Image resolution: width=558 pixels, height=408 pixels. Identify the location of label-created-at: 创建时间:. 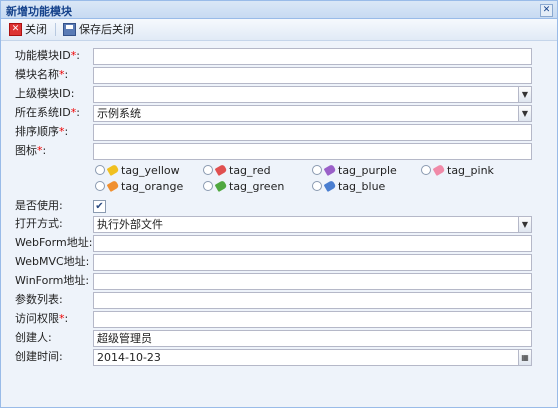
(39, 356).